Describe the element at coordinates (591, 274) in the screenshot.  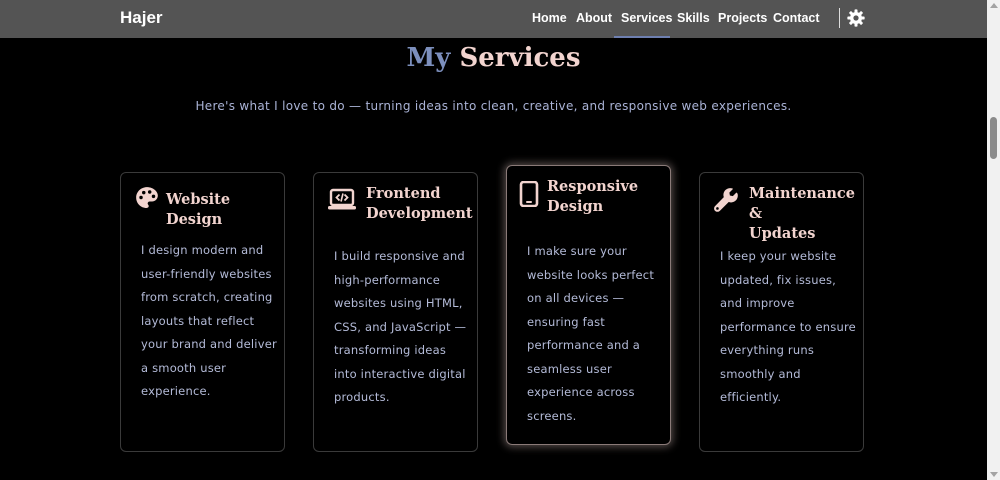
I see `card-desc-line: website looks perfect` at that location.